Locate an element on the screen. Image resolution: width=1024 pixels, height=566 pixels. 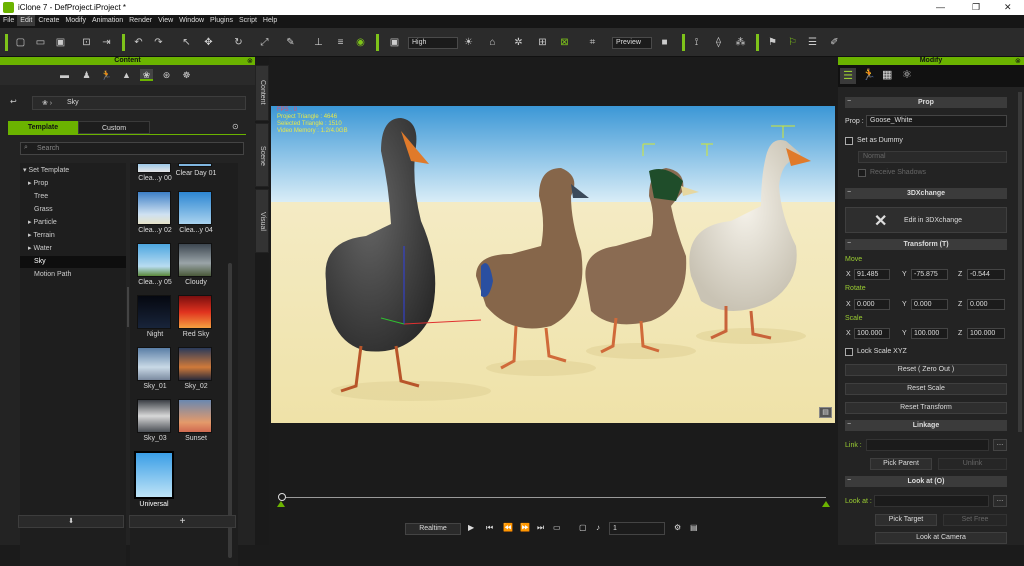
sun-light-icon: ☀ is located at coordinates (468, 42).